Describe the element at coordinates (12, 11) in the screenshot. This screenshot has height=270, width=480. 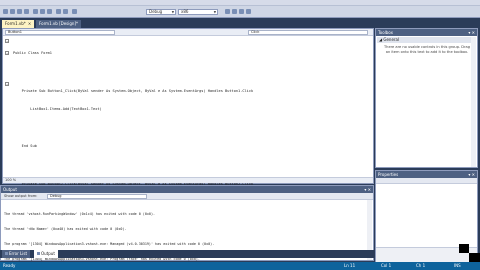
I see `open-file-icon` at that location.